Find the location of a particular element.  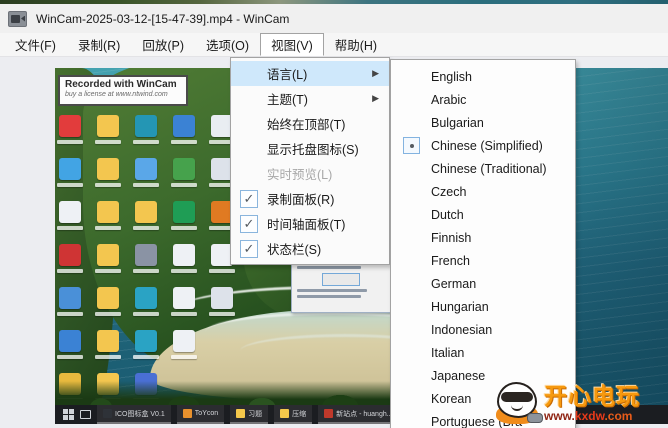

menubar-item-5: 帮助(H) is located at coordinates (356, 44).